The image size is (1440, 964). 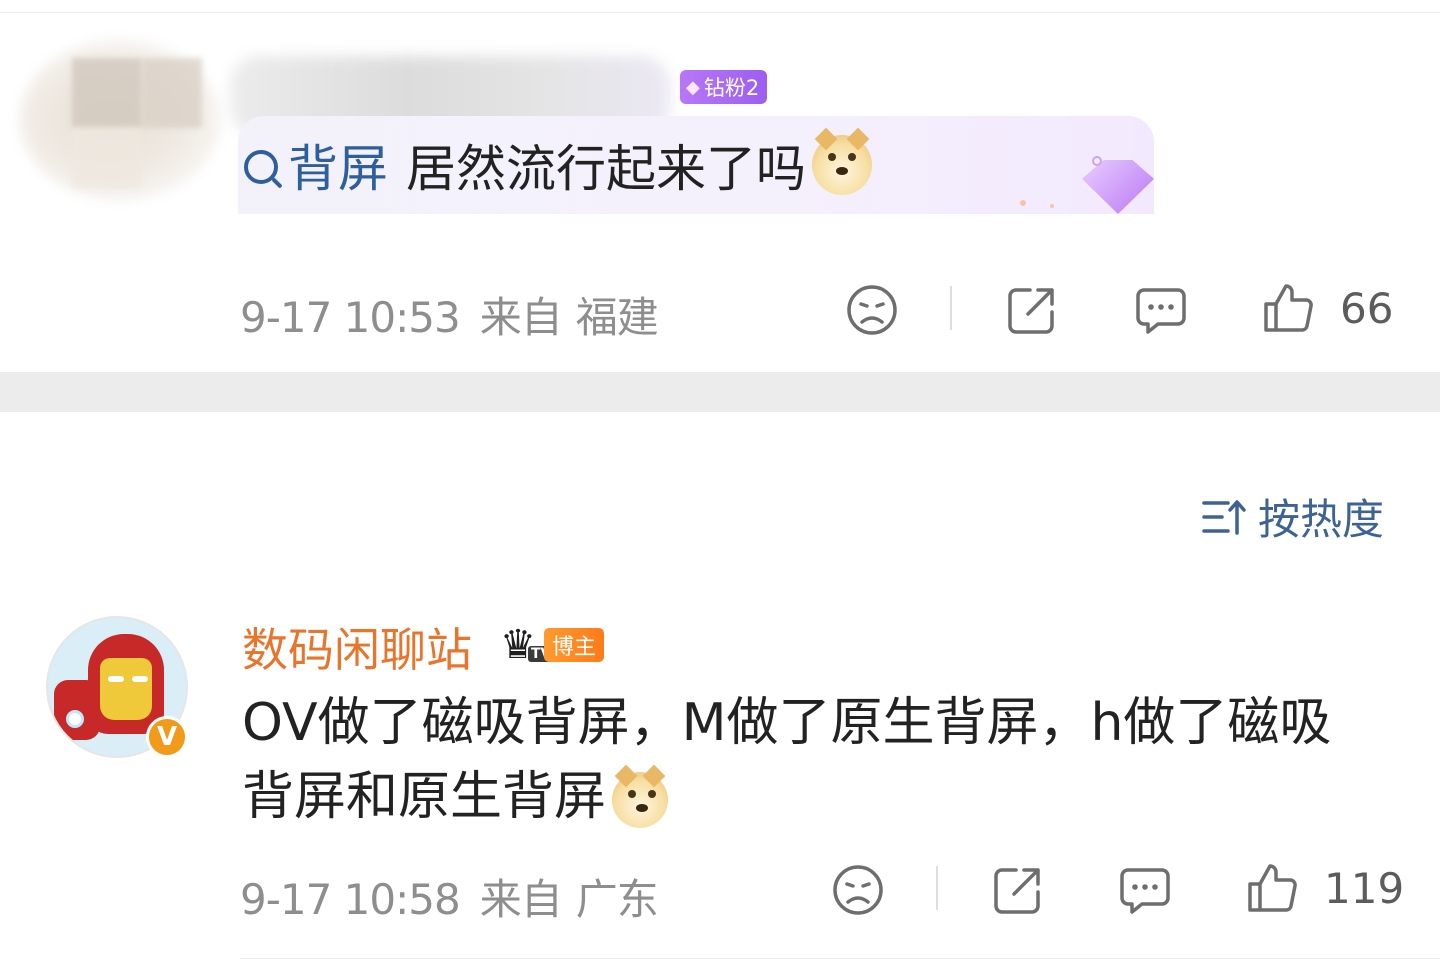 What do you see at coordinates (350, 317) in the screenshot?
I see `timestamp: 9-17 10:53` at bounding box center [350, 317].